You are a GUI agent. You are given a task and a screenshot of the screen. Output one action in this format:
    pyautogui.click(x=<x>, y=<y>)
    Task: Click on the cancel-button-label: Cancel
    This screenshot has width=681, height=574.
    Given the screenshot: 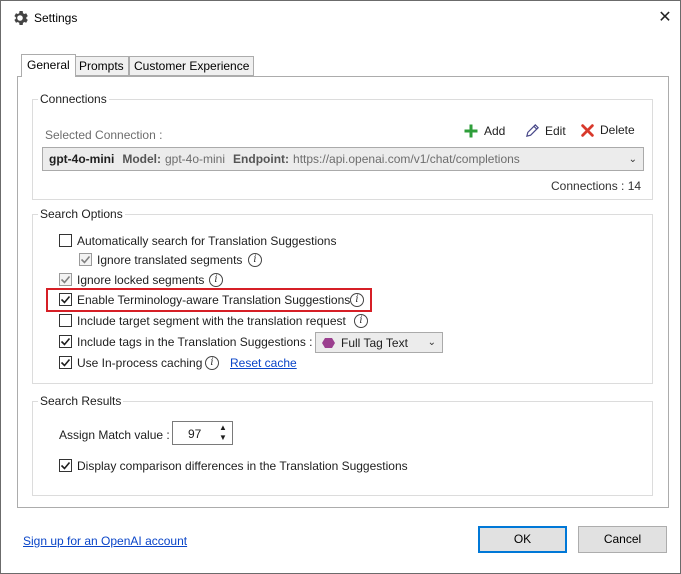 What is the action you would take?
    pyautogui.click(x=622, y=539)
    